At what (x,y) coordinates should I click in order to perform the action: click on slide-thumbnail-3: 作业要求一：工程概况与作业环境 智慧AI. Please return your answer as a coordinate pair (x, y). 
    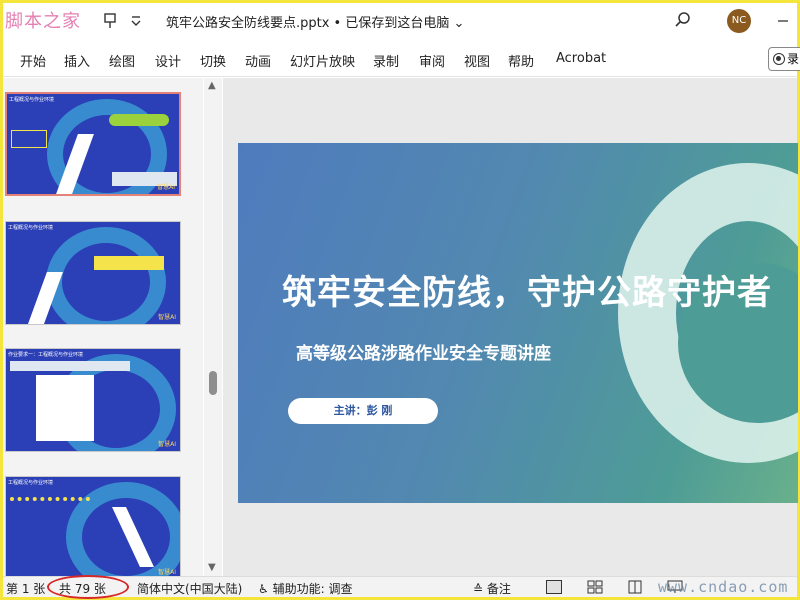
    Looking at the image, I should click on (93, 400).